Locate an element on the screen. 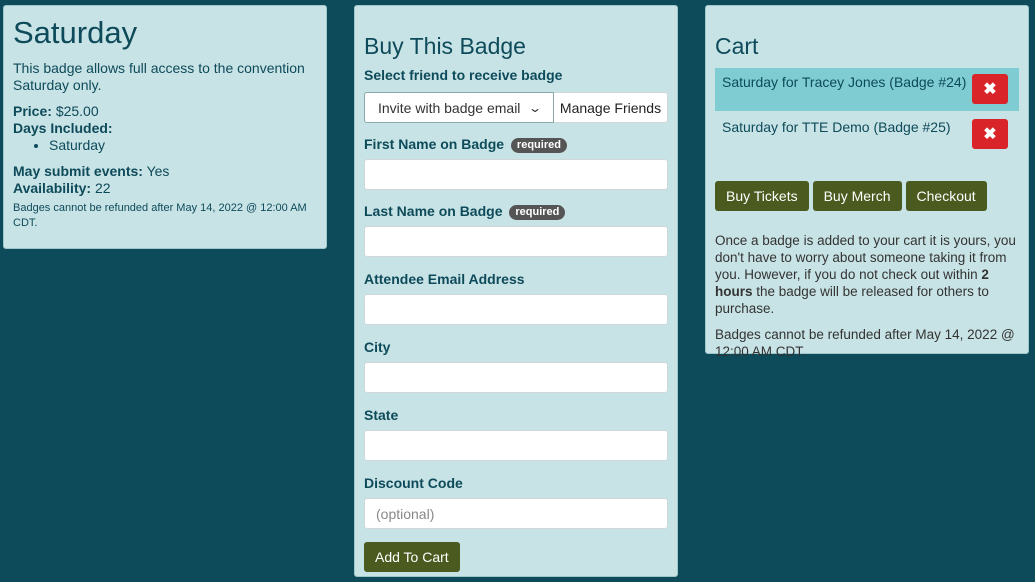 Image resolution: width=1035 pixels, height=582 pixels. last-name-label-text: Last Name on Badge is located at coordinates (433, 211).